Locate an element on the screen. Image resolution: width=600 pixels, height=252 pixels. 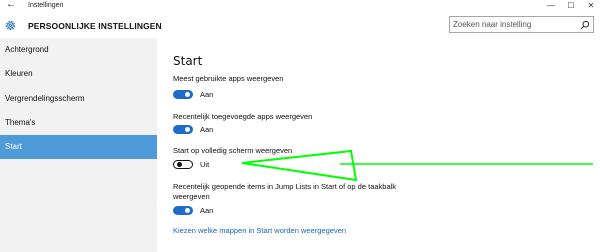
minimize-button: — is located at coordinates (551, 6).